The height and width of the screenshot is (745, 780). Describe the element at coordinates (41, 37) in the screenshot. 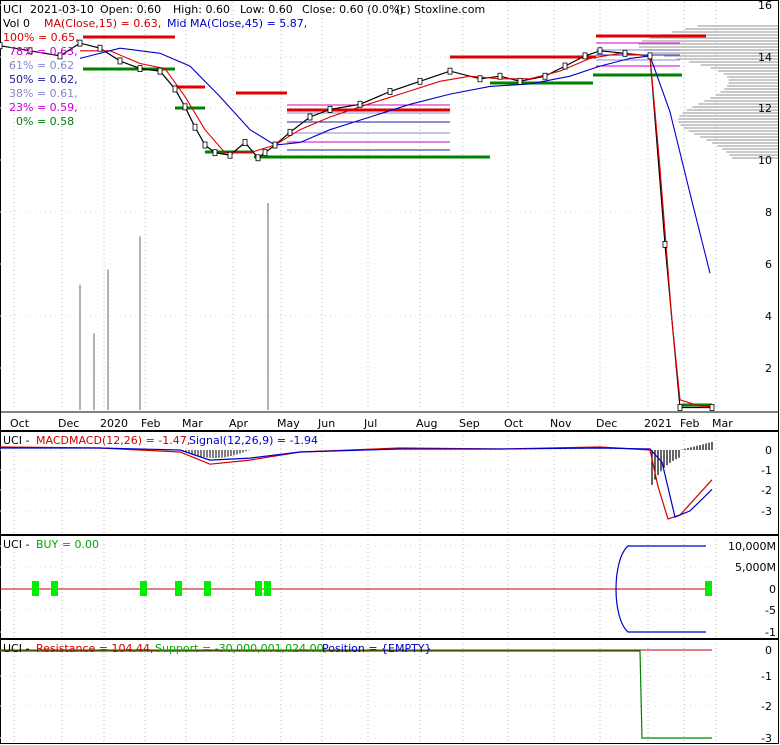

I see `fib-level-label: 100% = 0.65,` at that location.